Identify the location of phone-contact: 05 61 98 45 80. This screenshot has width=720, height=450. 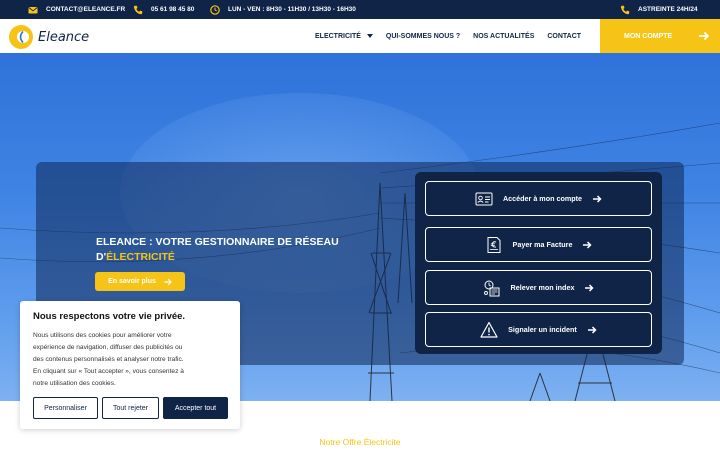
(163, 9).